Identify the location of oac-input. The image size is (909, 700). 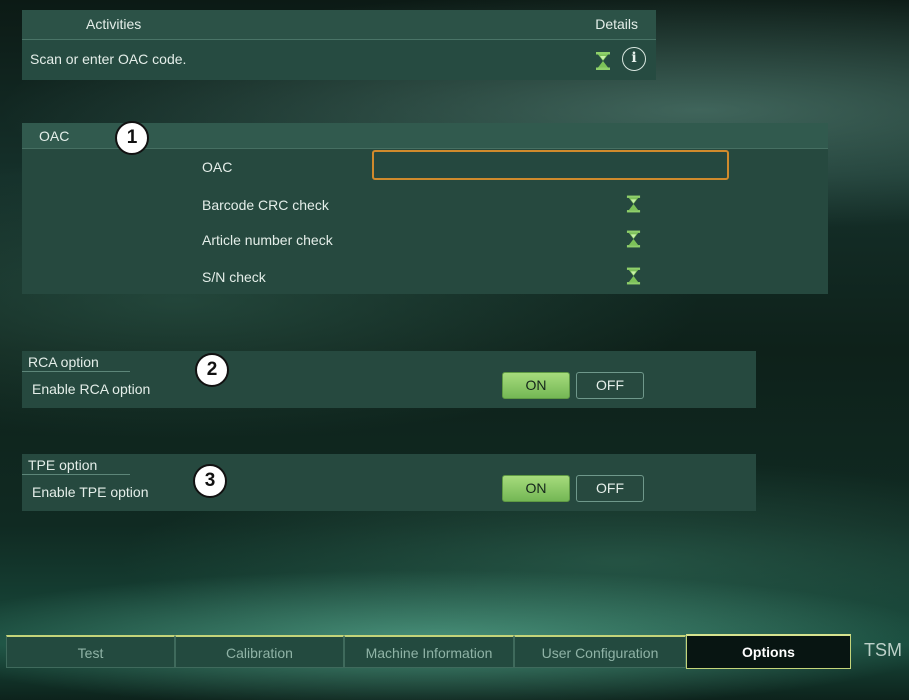
(550, 165).